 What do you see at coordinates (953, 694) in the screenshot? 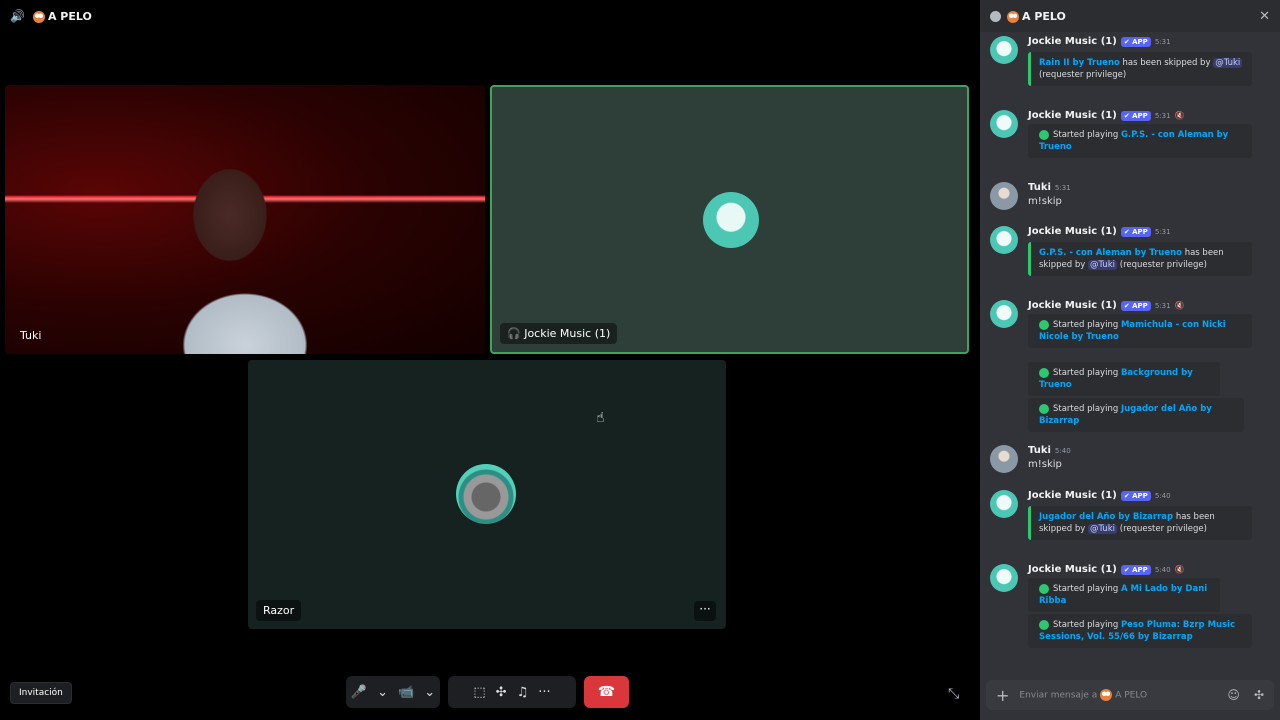
I see `collapse-icon: ⤡` at bounding box center [953, 694].